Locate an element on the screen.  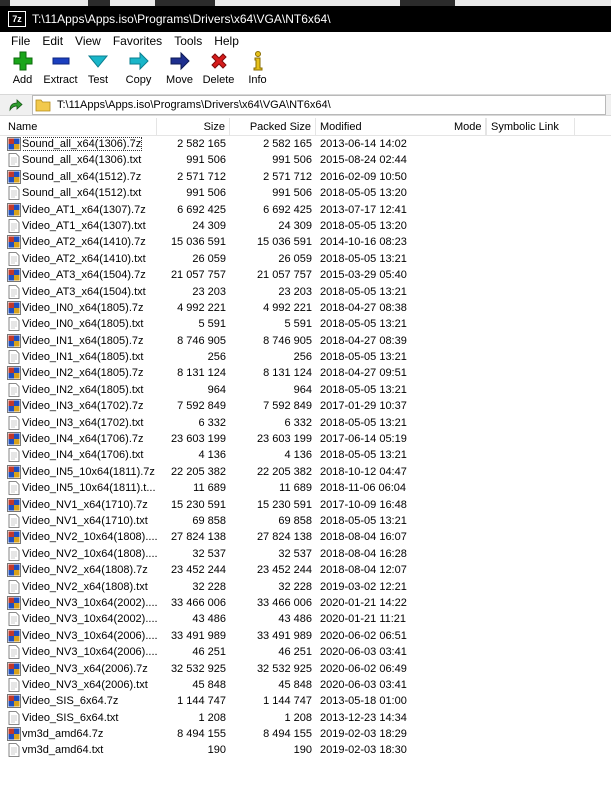
file-modified: 2018-04-27 09:51 is located at coordinates (376, 373).